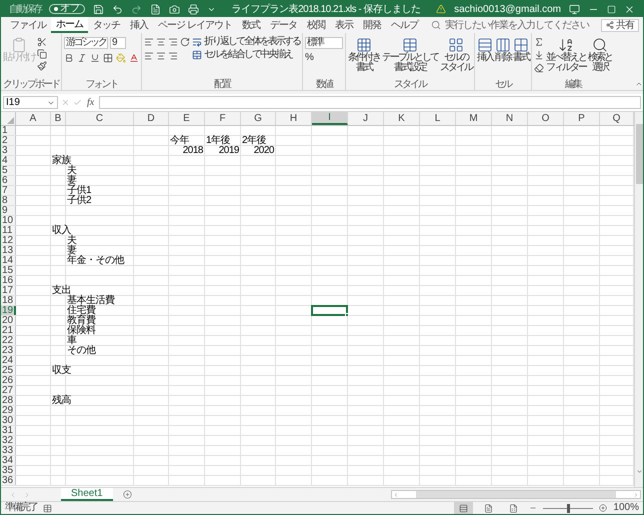 The height and width of the screenshot is (515, 644). What do you see at coordinates (42, 54) in the screenshot?
I see `copy-icon` at bounding box center [42, 54].